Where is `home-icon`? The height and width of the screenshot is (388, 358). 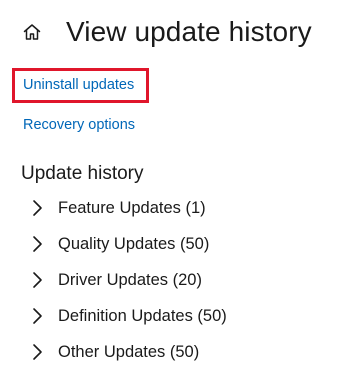
home-icon is located at coordinates (32, 32).